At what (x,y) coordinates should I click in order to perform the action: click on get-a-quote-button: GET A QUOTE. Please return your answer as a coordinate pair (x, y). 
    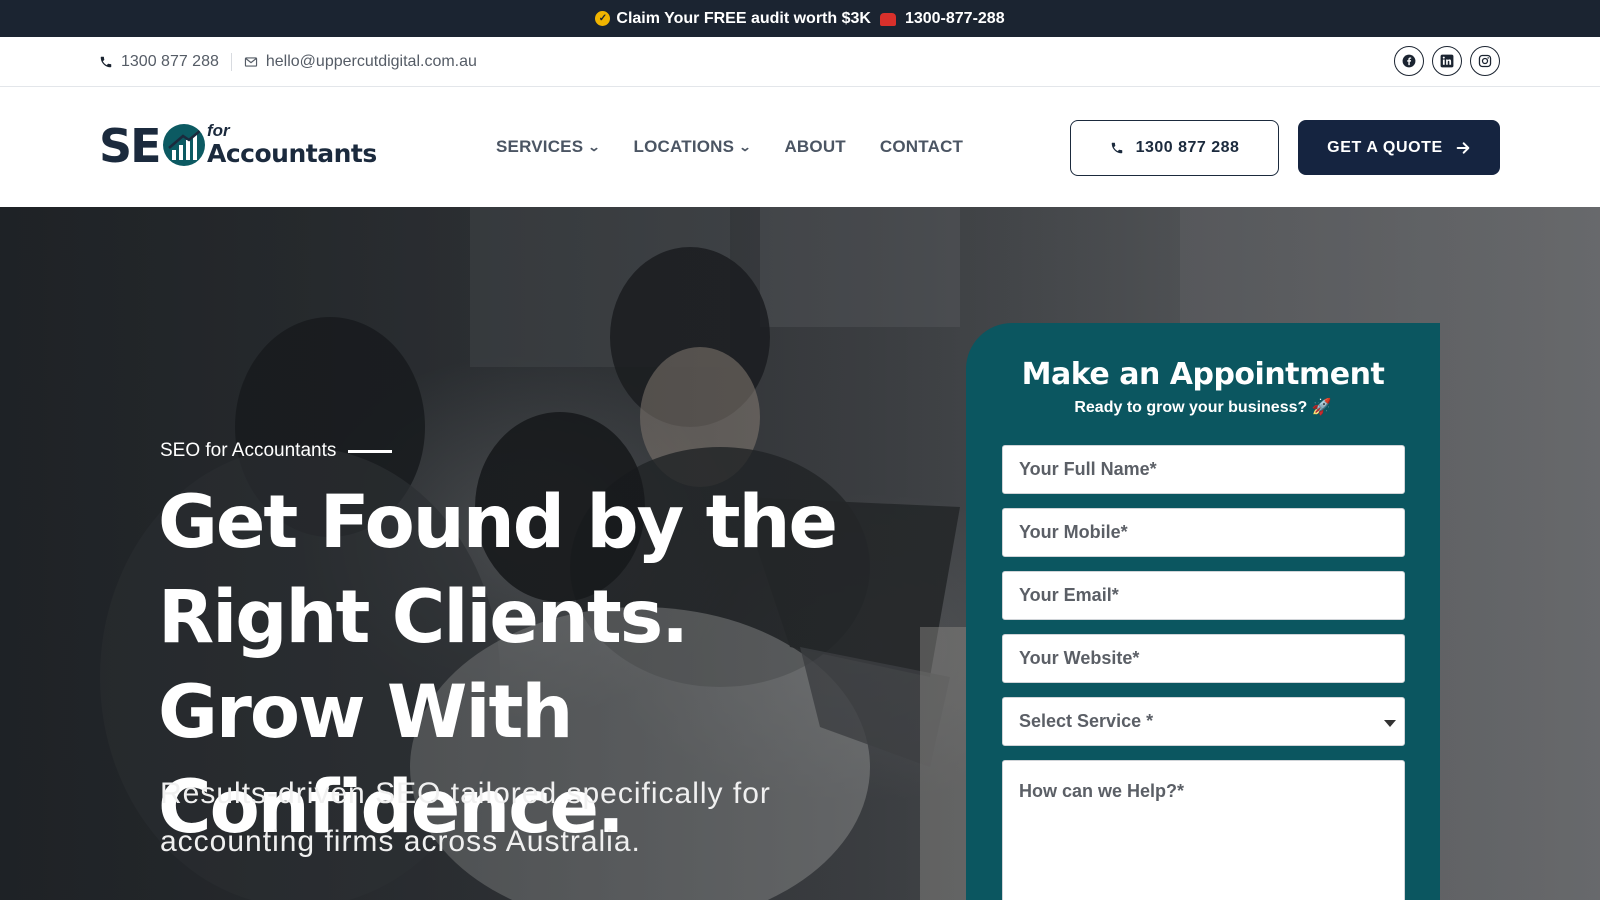
    Looking at the image, I should click on (1399, 147).